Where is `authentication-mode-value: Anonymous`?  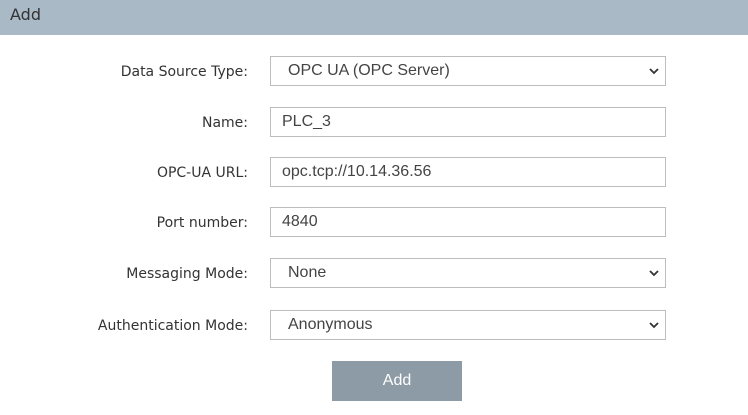
authentication-mode-value: Anonymous is located at coordinates (330, 324).